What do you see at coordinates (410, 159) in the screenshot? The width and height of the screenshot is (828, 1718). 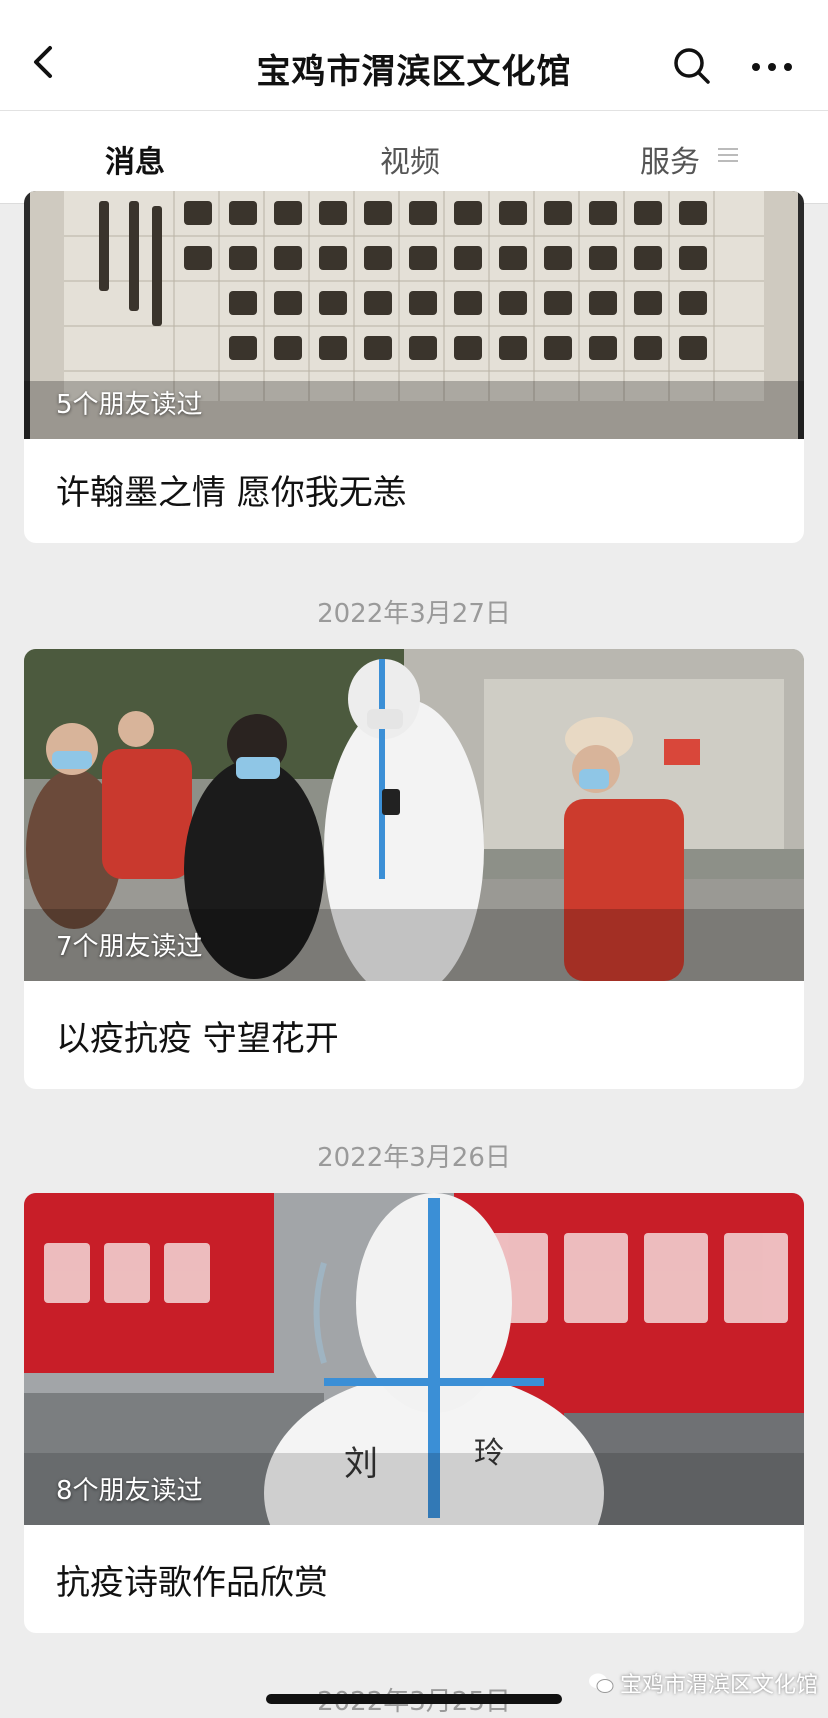 I see `tab-videos: 视频` at bounding box center [410, 159].